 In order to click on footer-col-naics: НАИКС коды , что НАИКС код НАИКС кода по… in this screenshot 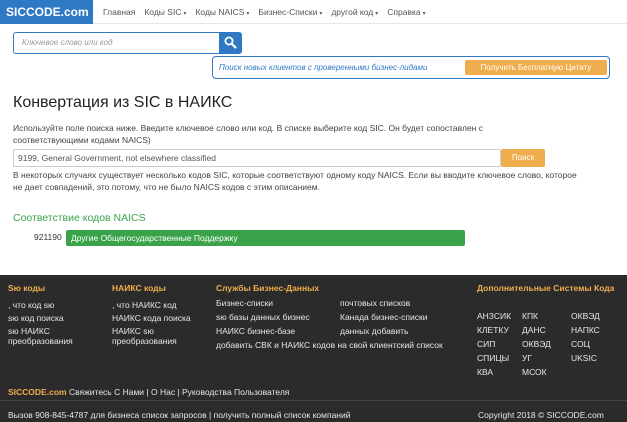, I will do `click(159, 316)`.